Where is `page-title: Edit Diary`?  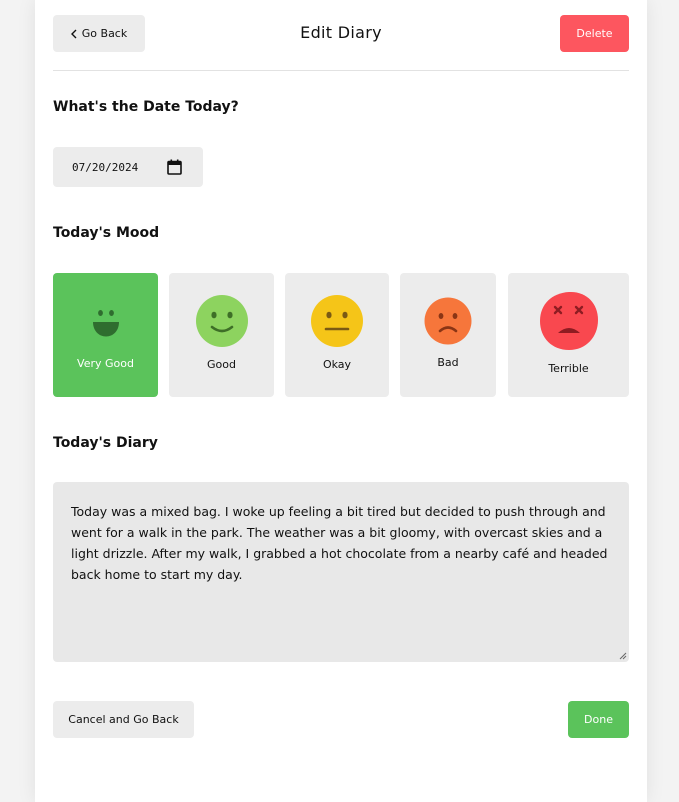
page-title: Edit Diary is located at coordinates (341, 32).